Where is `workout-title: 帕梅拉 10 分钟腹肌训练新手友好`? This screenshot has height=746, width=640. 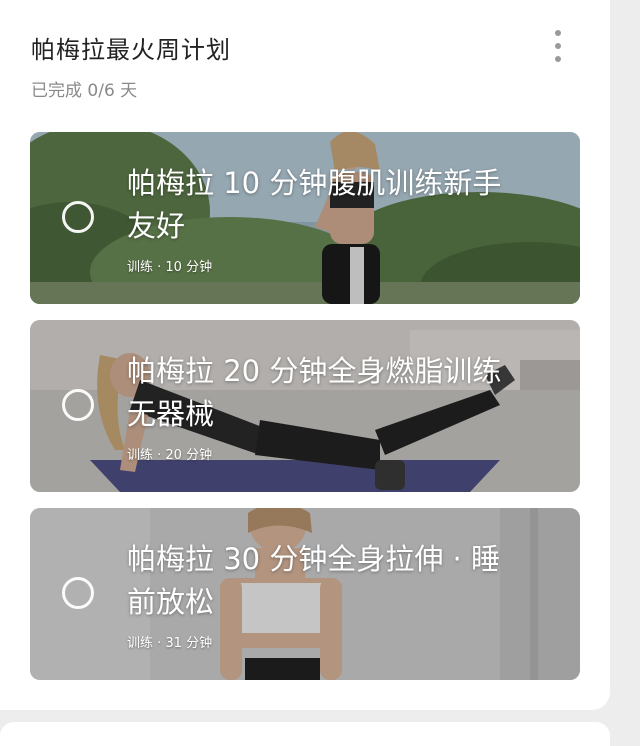 workout-title: 帕梅拉 10 分钟腹肌训练新手友好 is located at coordinates (314, 204).